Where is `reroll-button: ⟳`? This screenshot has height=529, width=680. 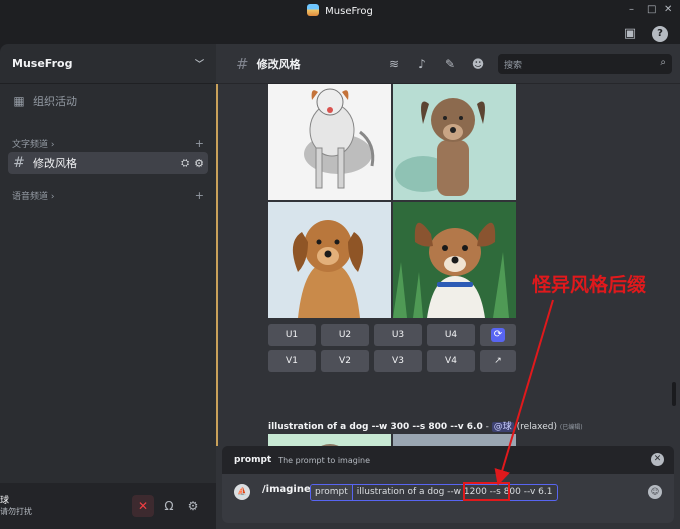
reroll-button: ⟳ is located at coordinates (498, 335).